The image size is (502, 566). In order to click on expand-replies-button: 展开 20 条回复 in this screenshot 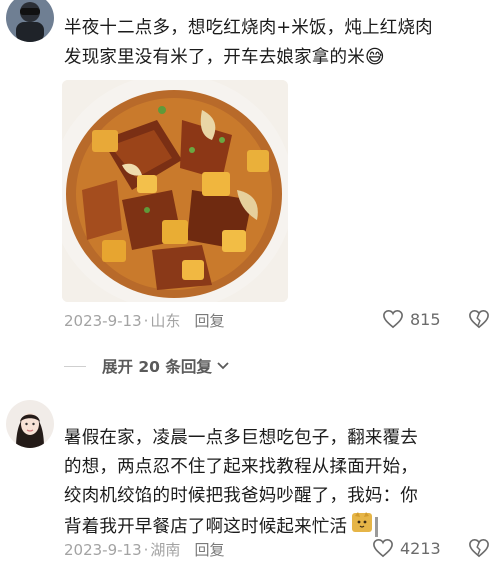, I will do `click(147, 366)`.